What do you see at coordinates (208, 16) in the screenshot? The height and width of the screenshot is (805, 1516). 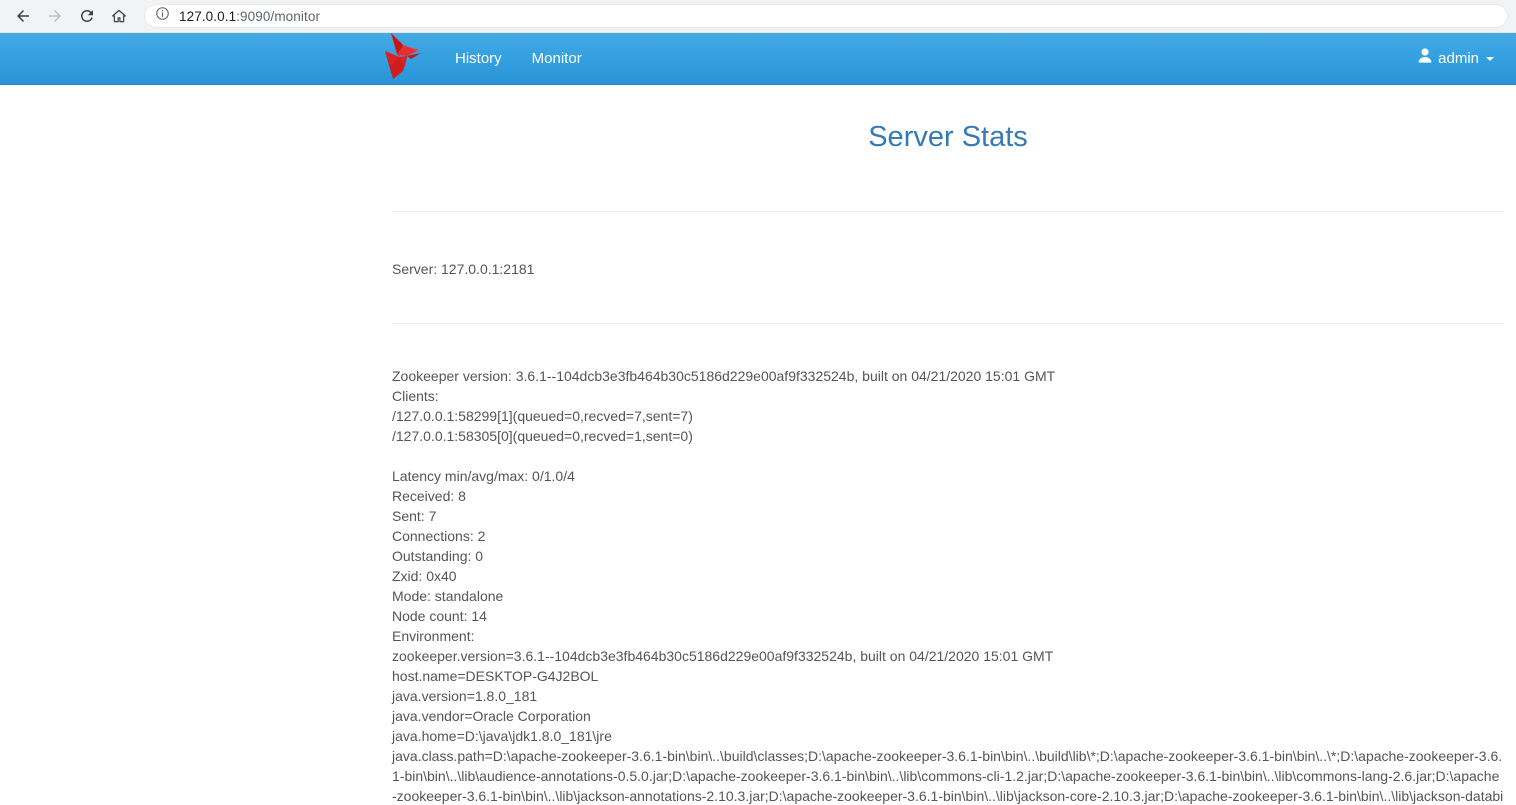 I see `url-host: 127.0.0.1` at bounding box center [208, 16].